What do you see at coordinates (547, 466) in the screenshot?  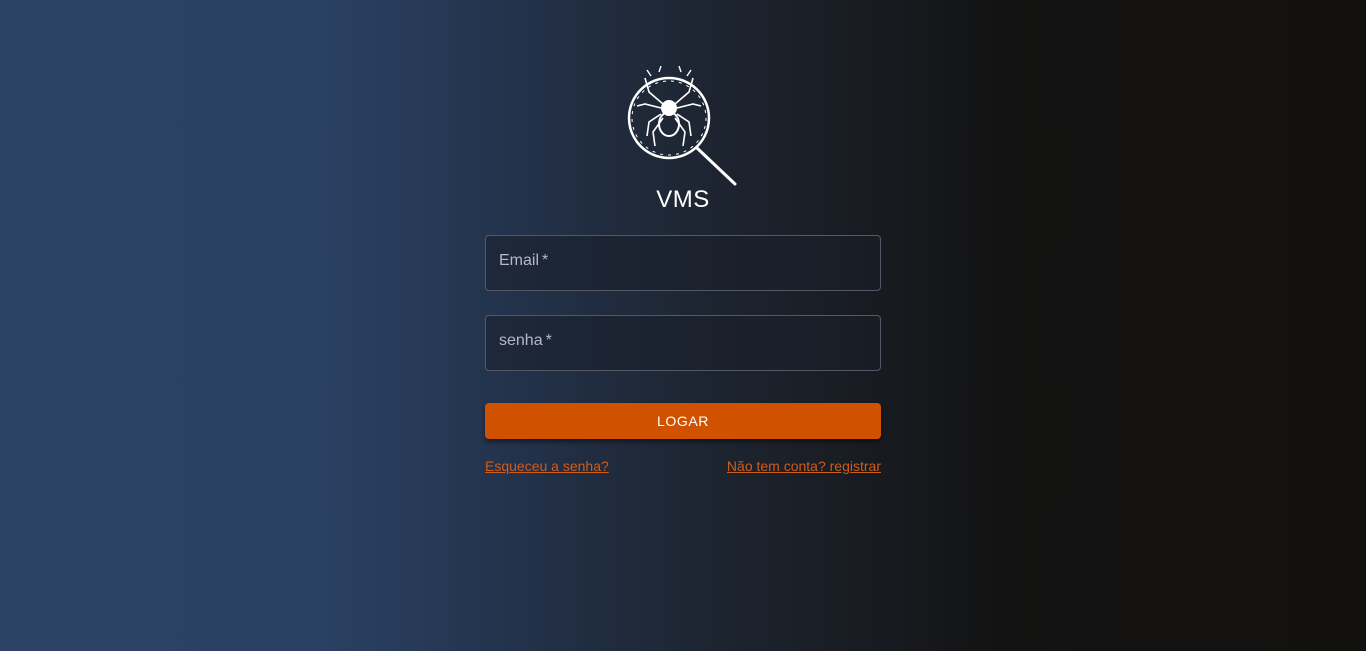 I see `forgot-password-link: Esqueceu a senha?` at bounding box center [547, 466].